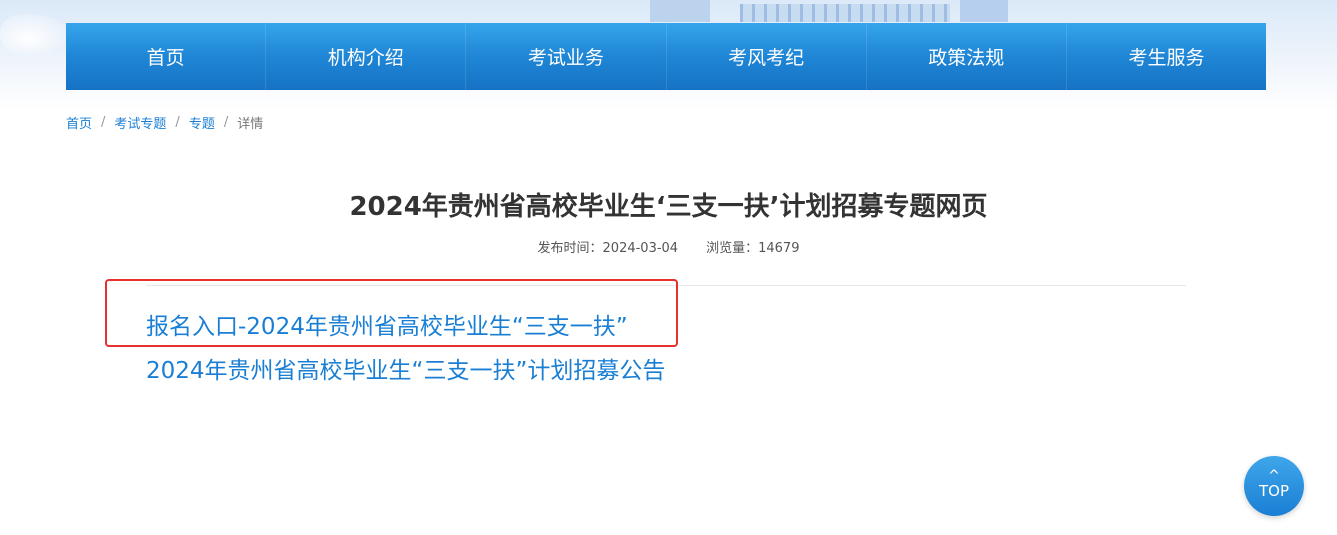 The width and height of the screenshot is (1337, 535). I want to click on back-to-top-button: ^ TOP, so click(1274, 486).